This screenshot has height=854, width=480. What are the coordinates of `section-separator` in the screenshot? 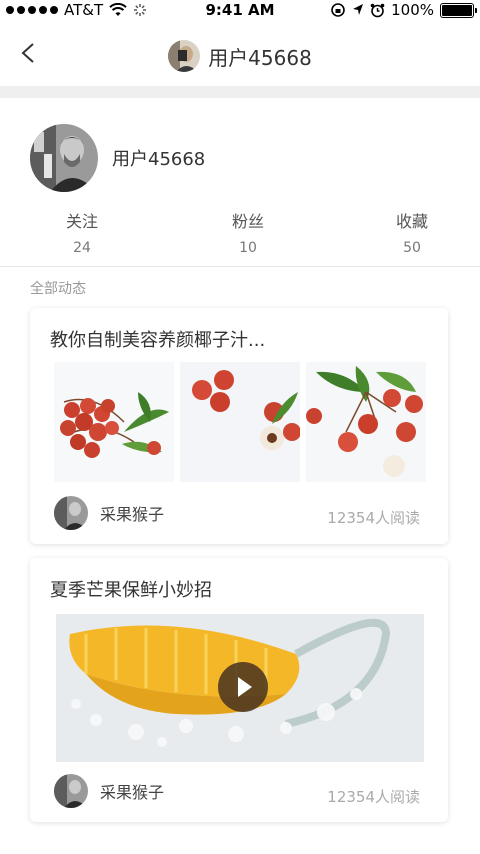 It's located at (240, 92).